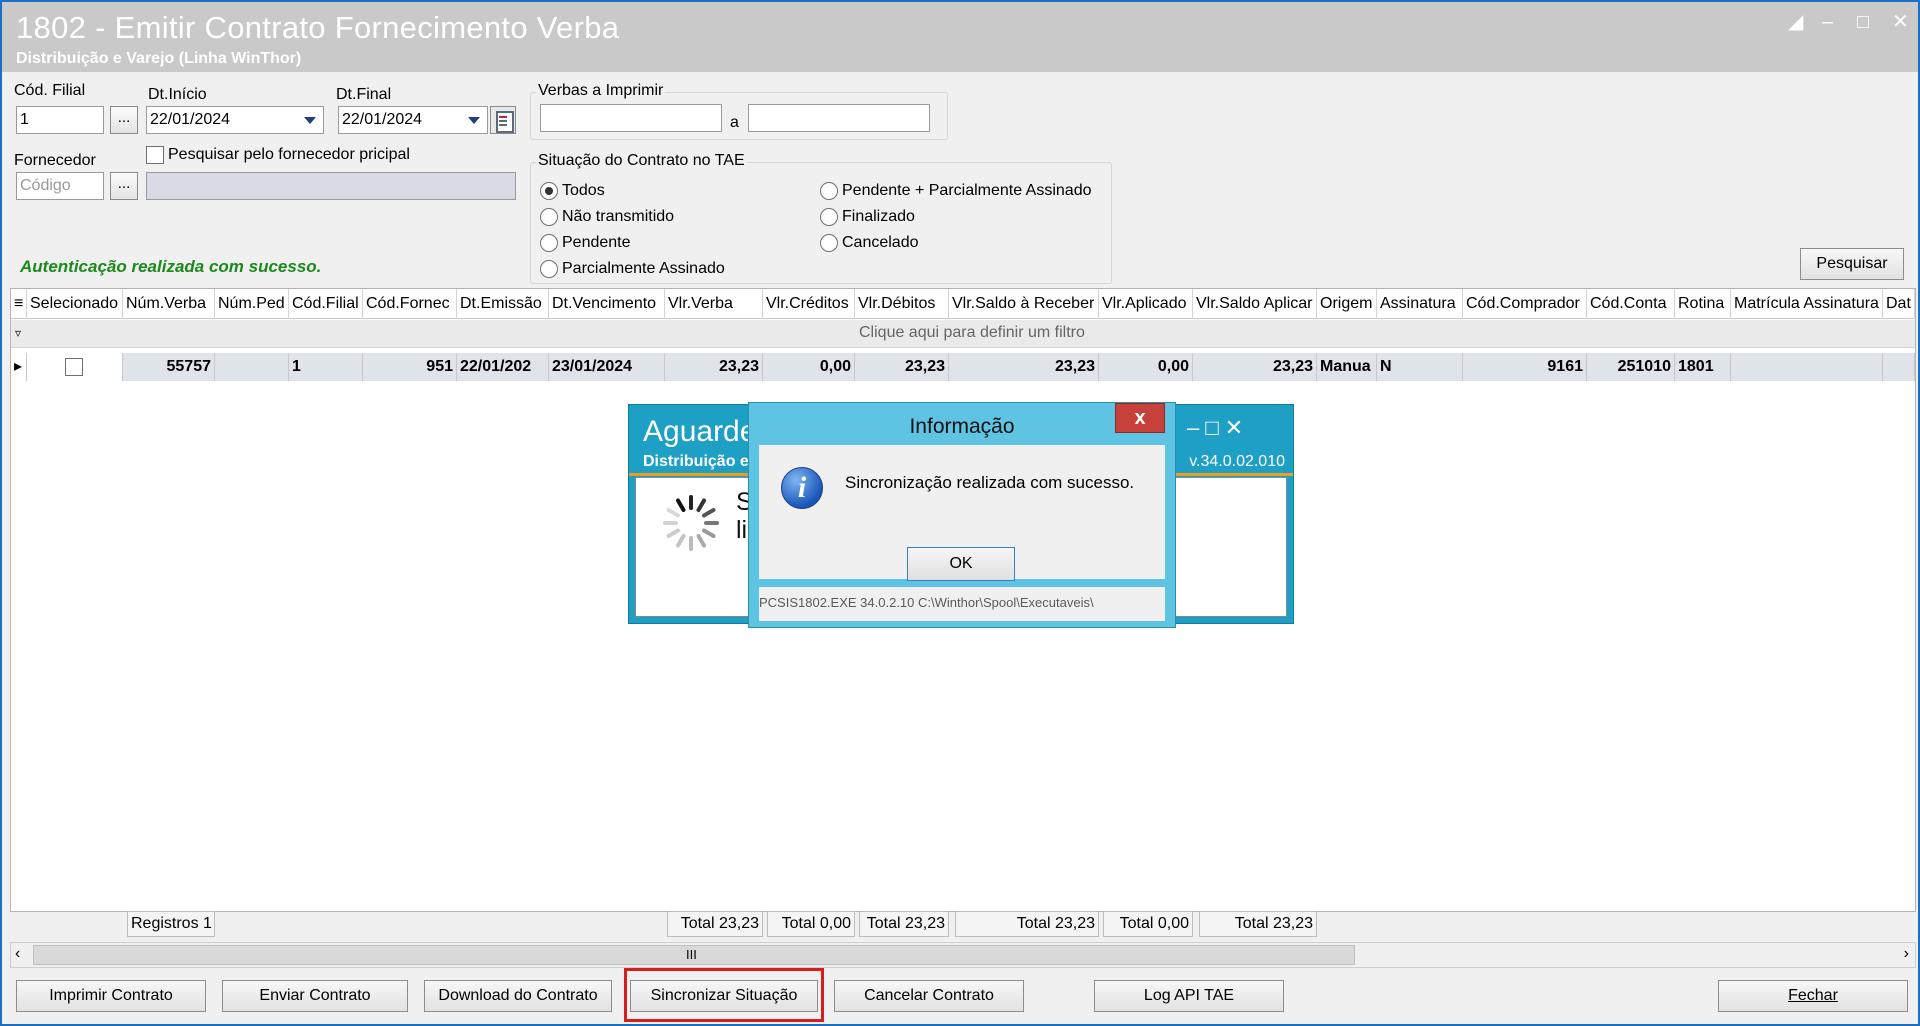 This screenshot has height=1026, width=1920. I want to click on col-vlr-creditos: Vlr.Créditos, so click(809, 304).